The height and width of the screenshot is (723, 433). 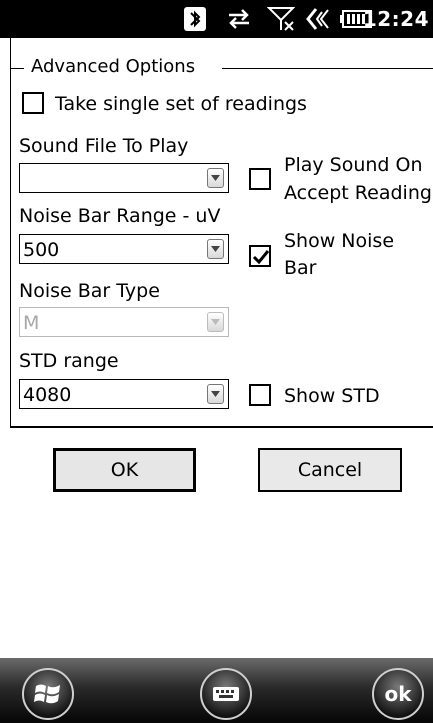 What do you see at coordinates (353, 165) in the screenshot?
I see `play-sound-label-line1: Play Sound On` at bounding box center [353, 165].